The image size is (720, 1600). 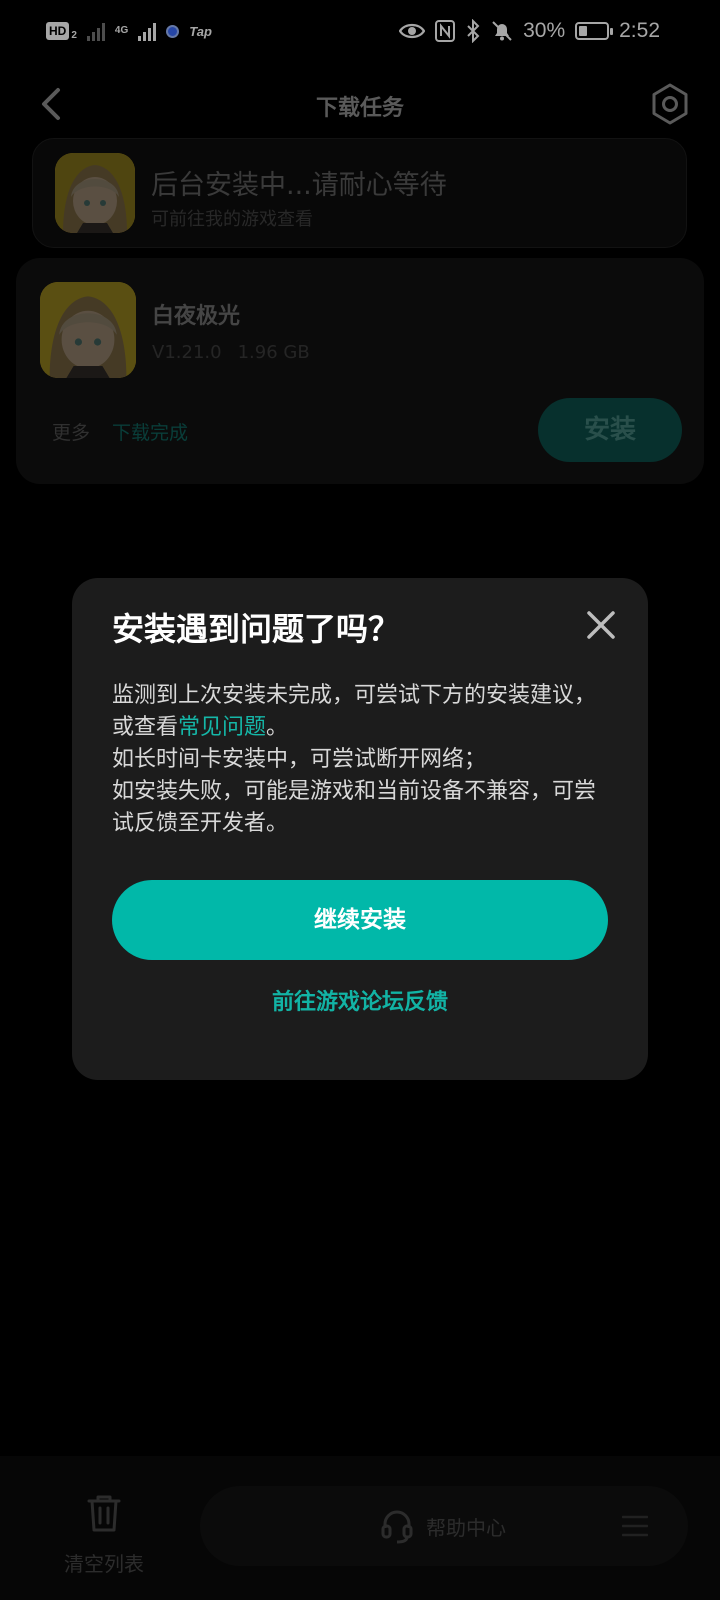 What do you see at coordinates (277, 727) in the screenshot?
I see `dialog-body-text: 。` at bounding box center [277, 727].